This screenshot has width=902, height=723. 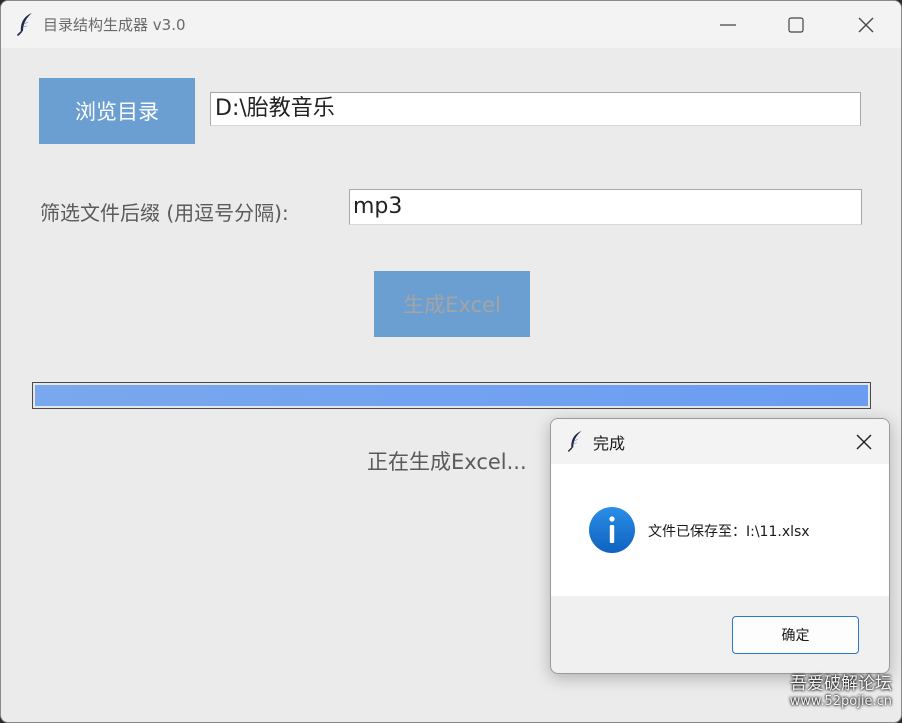 I want to click on minimize-icon, so click(x=728, y=24).